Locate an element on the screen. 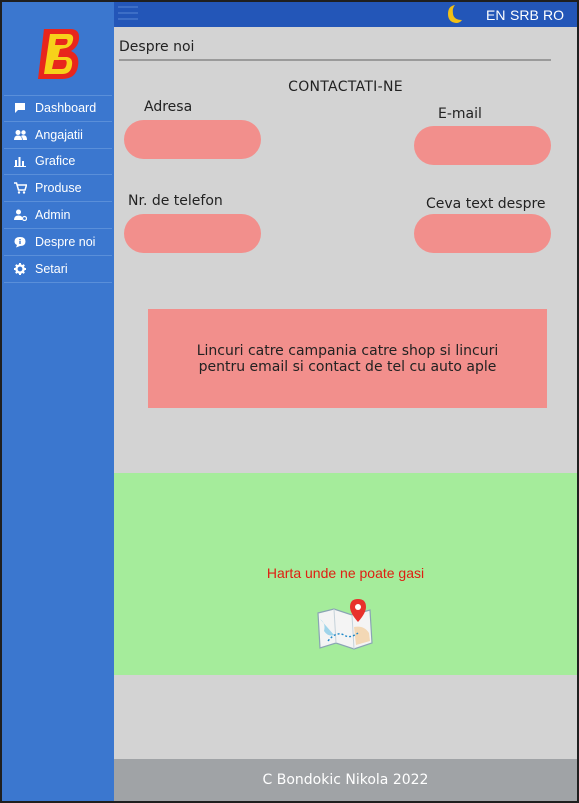 Image resolution: width=579 pixels, height=803 pixels. dark-mode-moon-icon is located at coordinates (454, 14).